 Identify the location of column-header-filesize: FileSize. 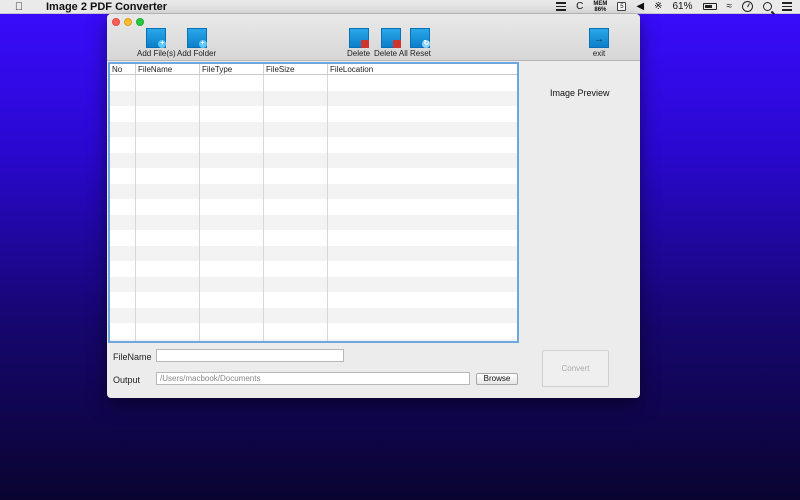
(296, 69).